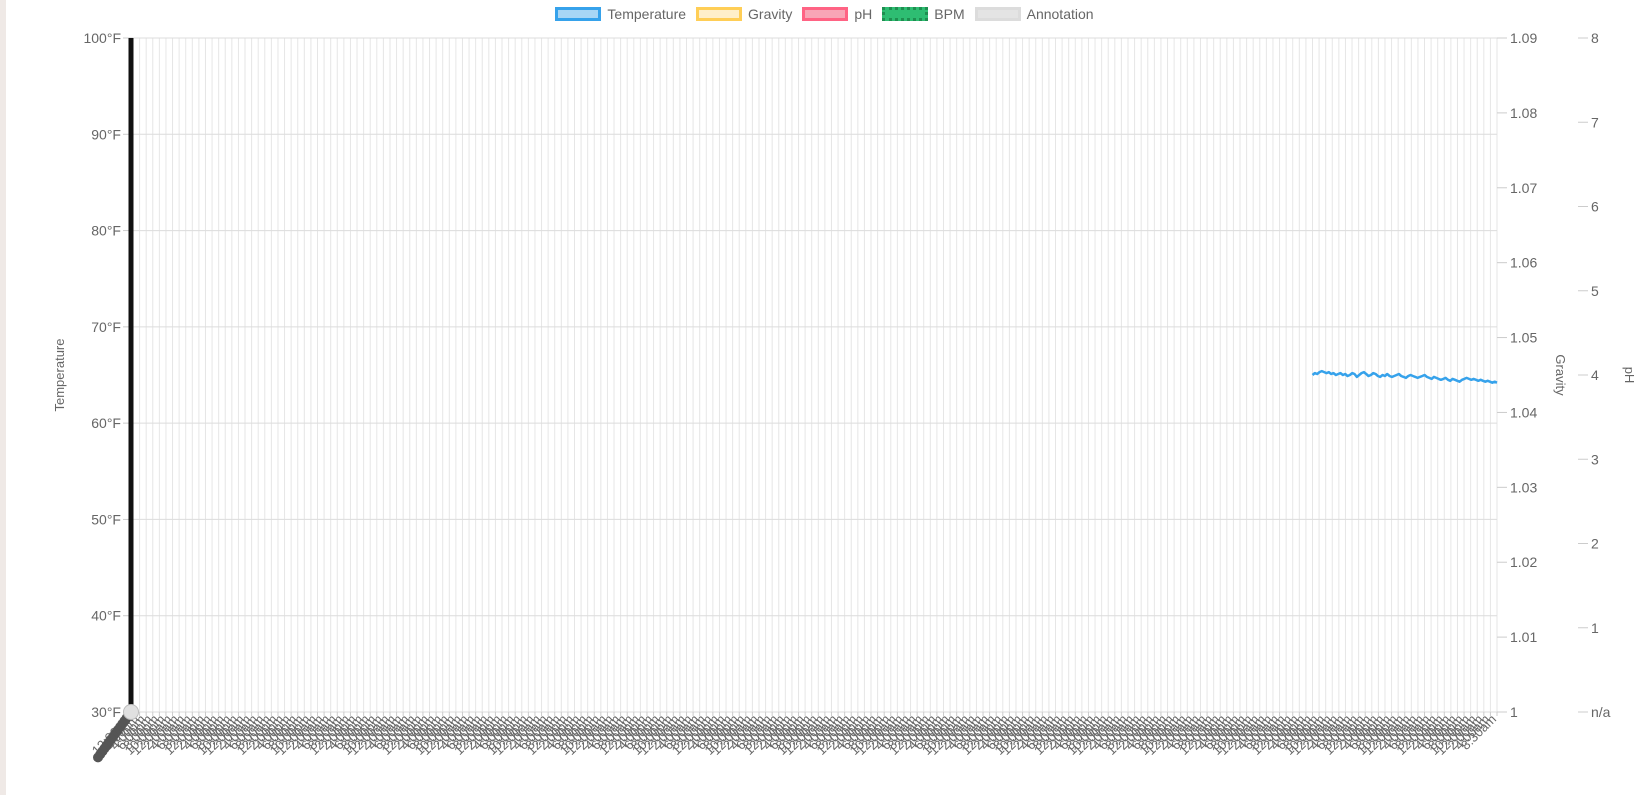  I want to click on y-tick-label-temperature: 60°F, so click(106, 423).